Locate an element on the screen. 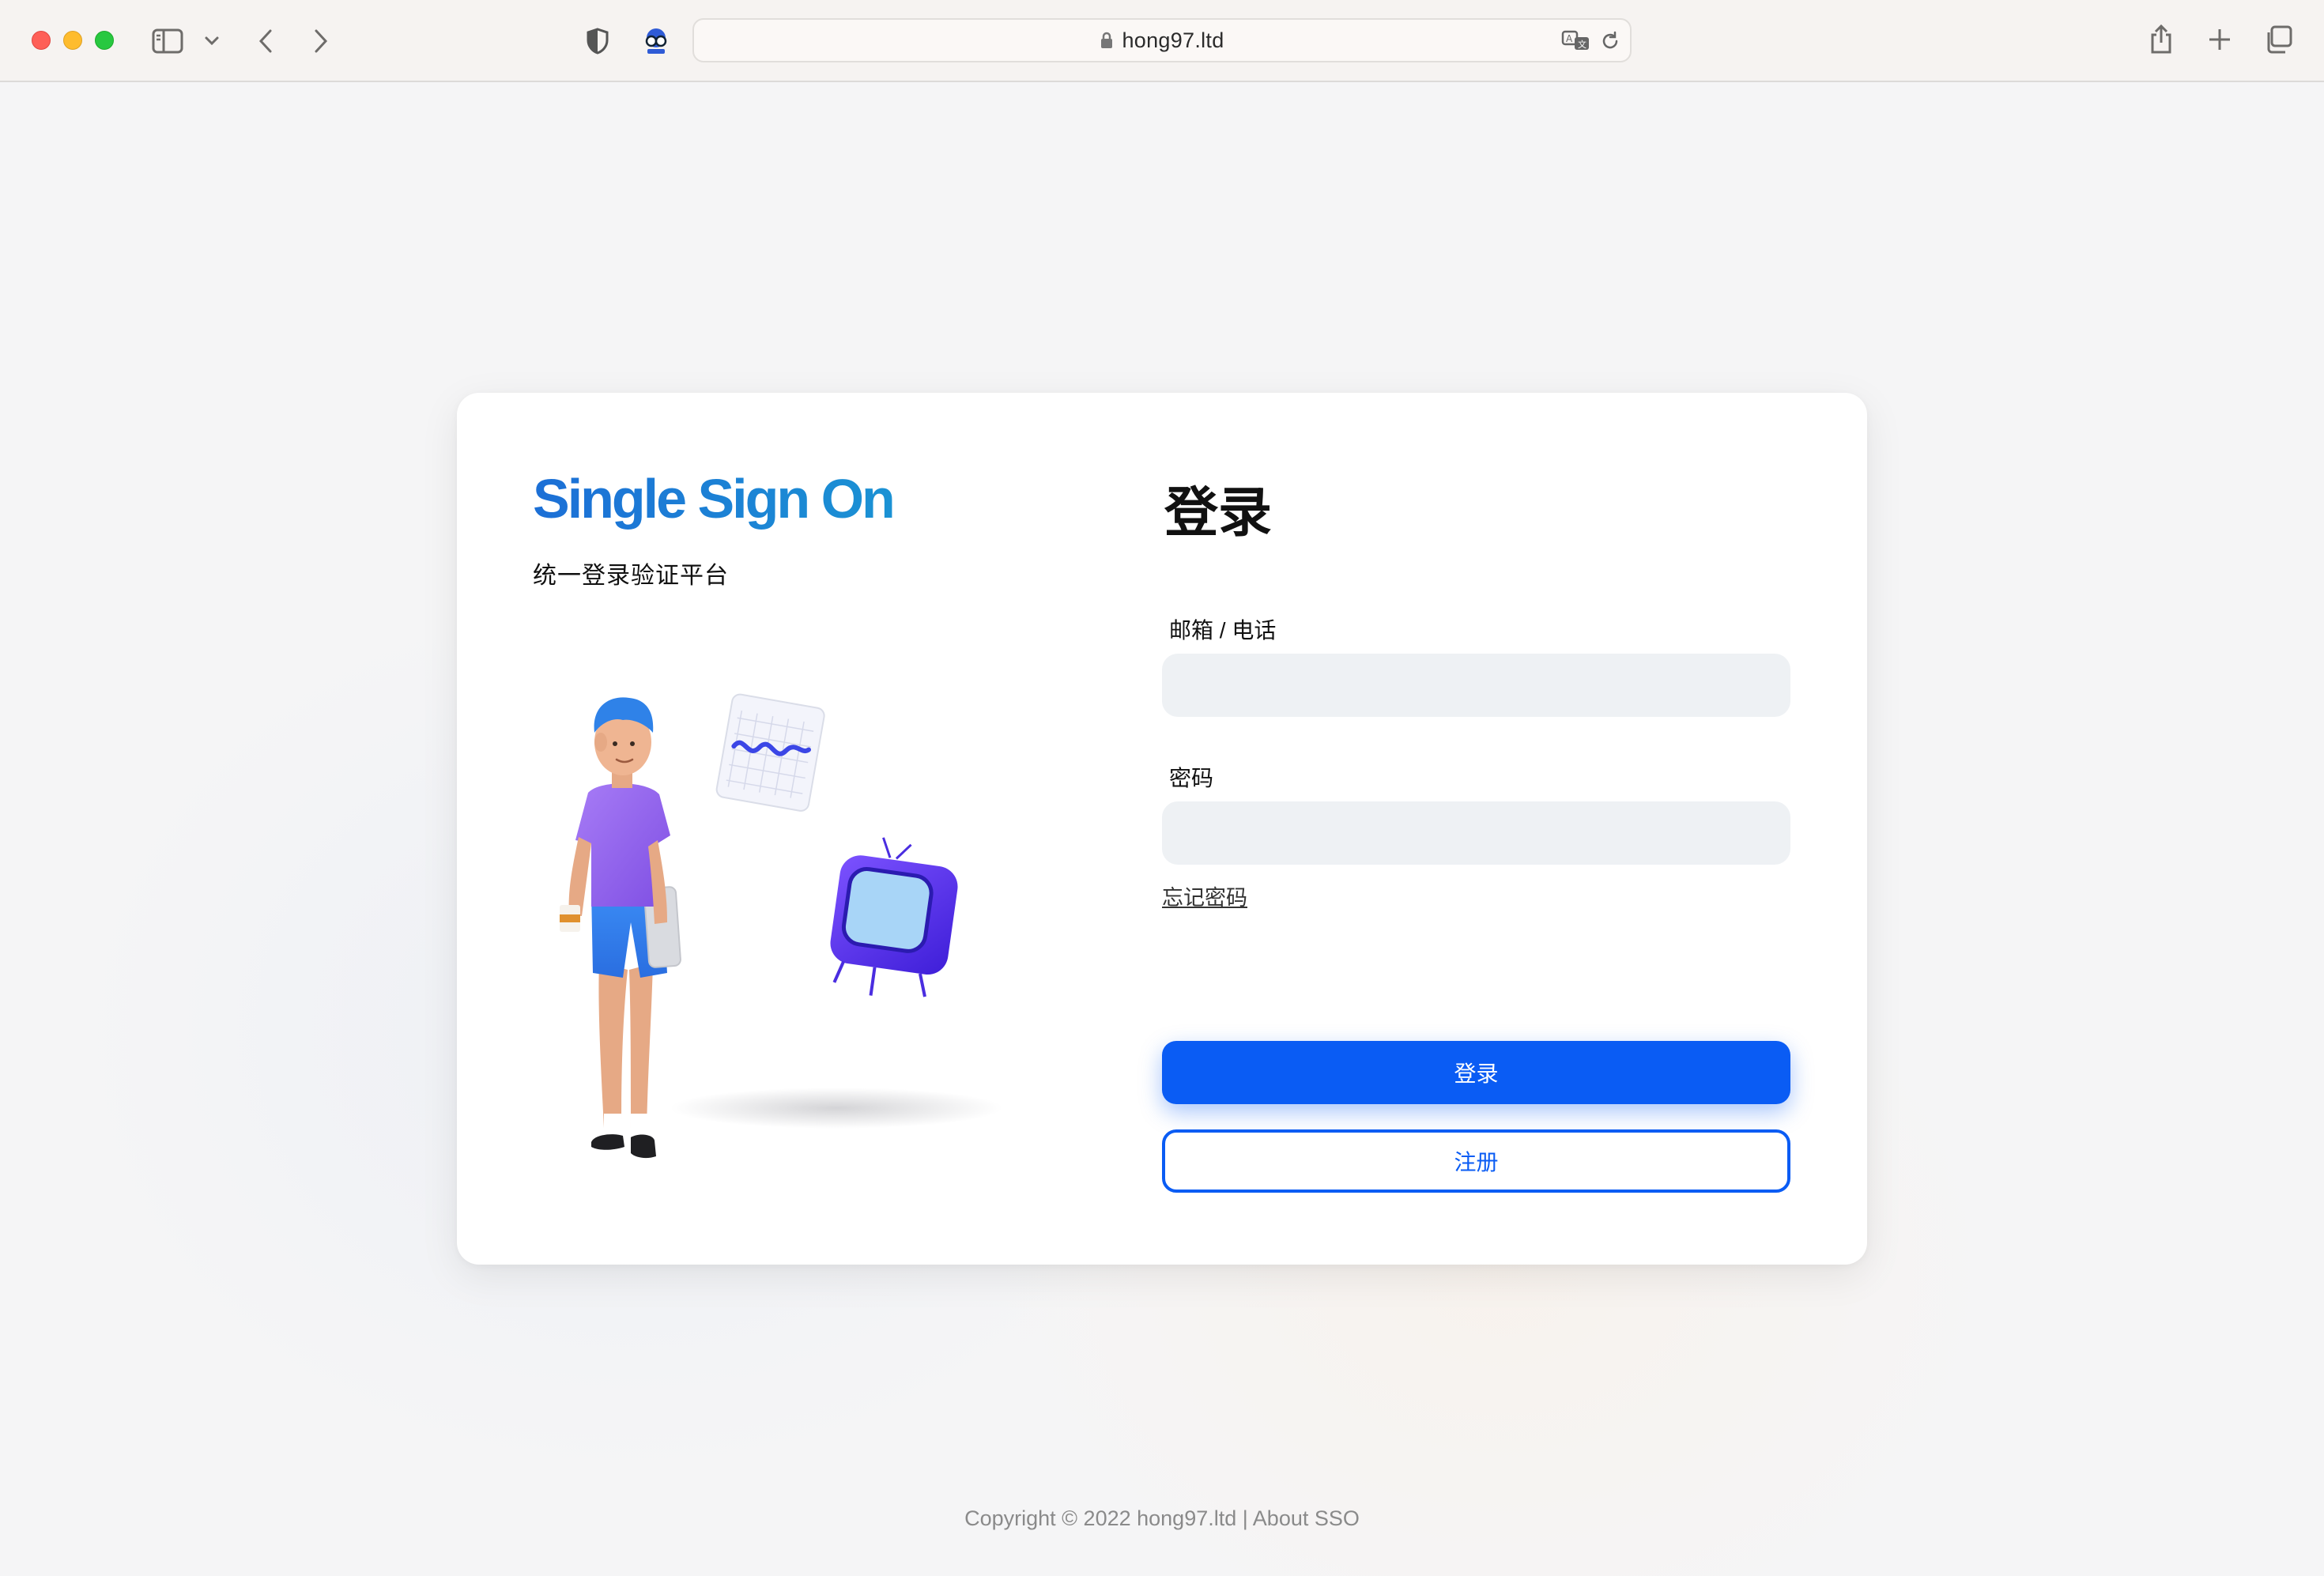 This screenshot has width=2324, height=1576. person-illustration is located at coordinates (781, 926).